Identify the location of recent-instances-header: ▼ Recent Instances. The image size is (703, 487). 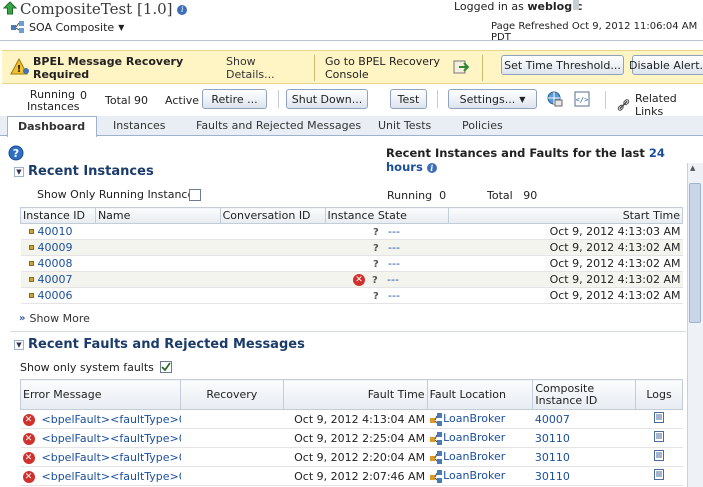
(84, 171).